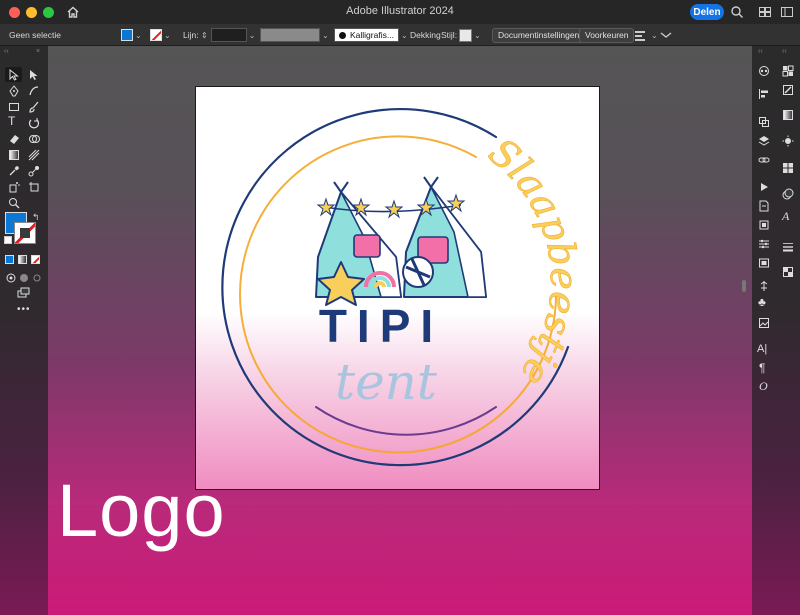 This screenshot has height=615, width=800. What do you see at coordinates (38, 51) in the screenshot?
I see `close-panel-icon: ×` at bounding box center [38, 51].